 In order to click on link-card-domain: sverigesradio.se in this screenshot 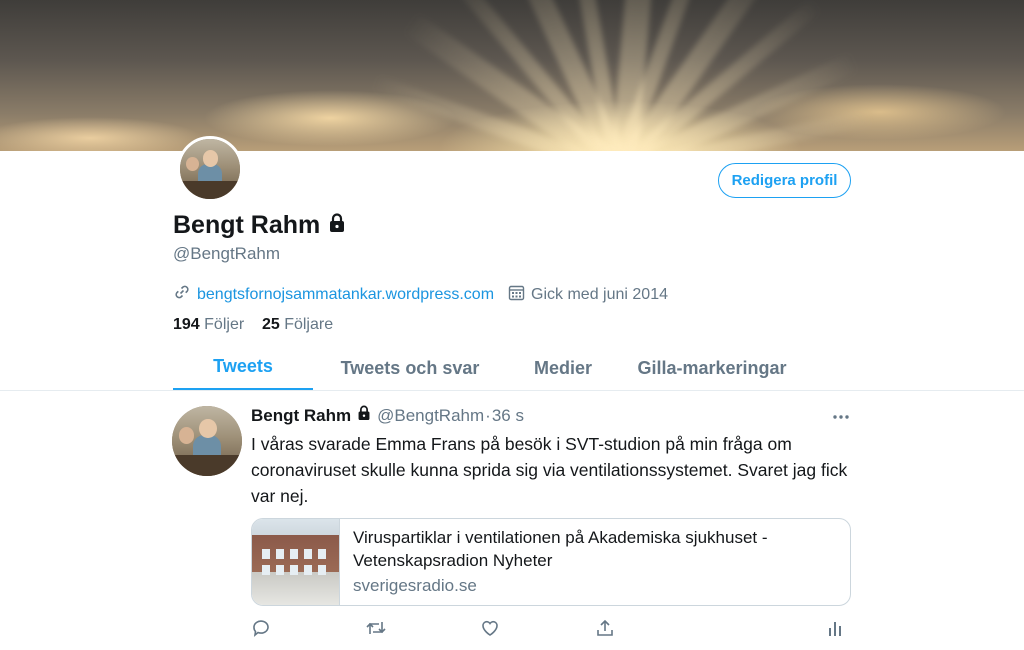, I will do `click(415, 585)`.